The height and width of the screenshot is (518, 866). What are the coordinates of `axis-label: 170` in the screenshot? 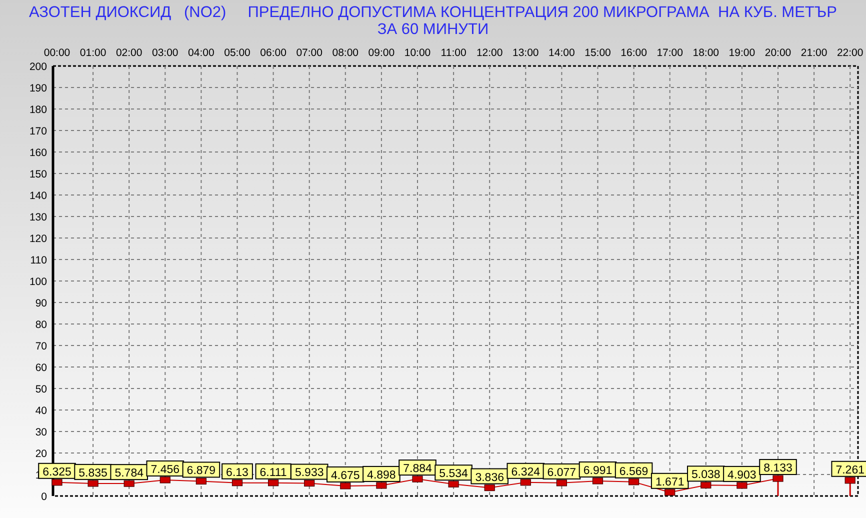 It's located at (38, 132).